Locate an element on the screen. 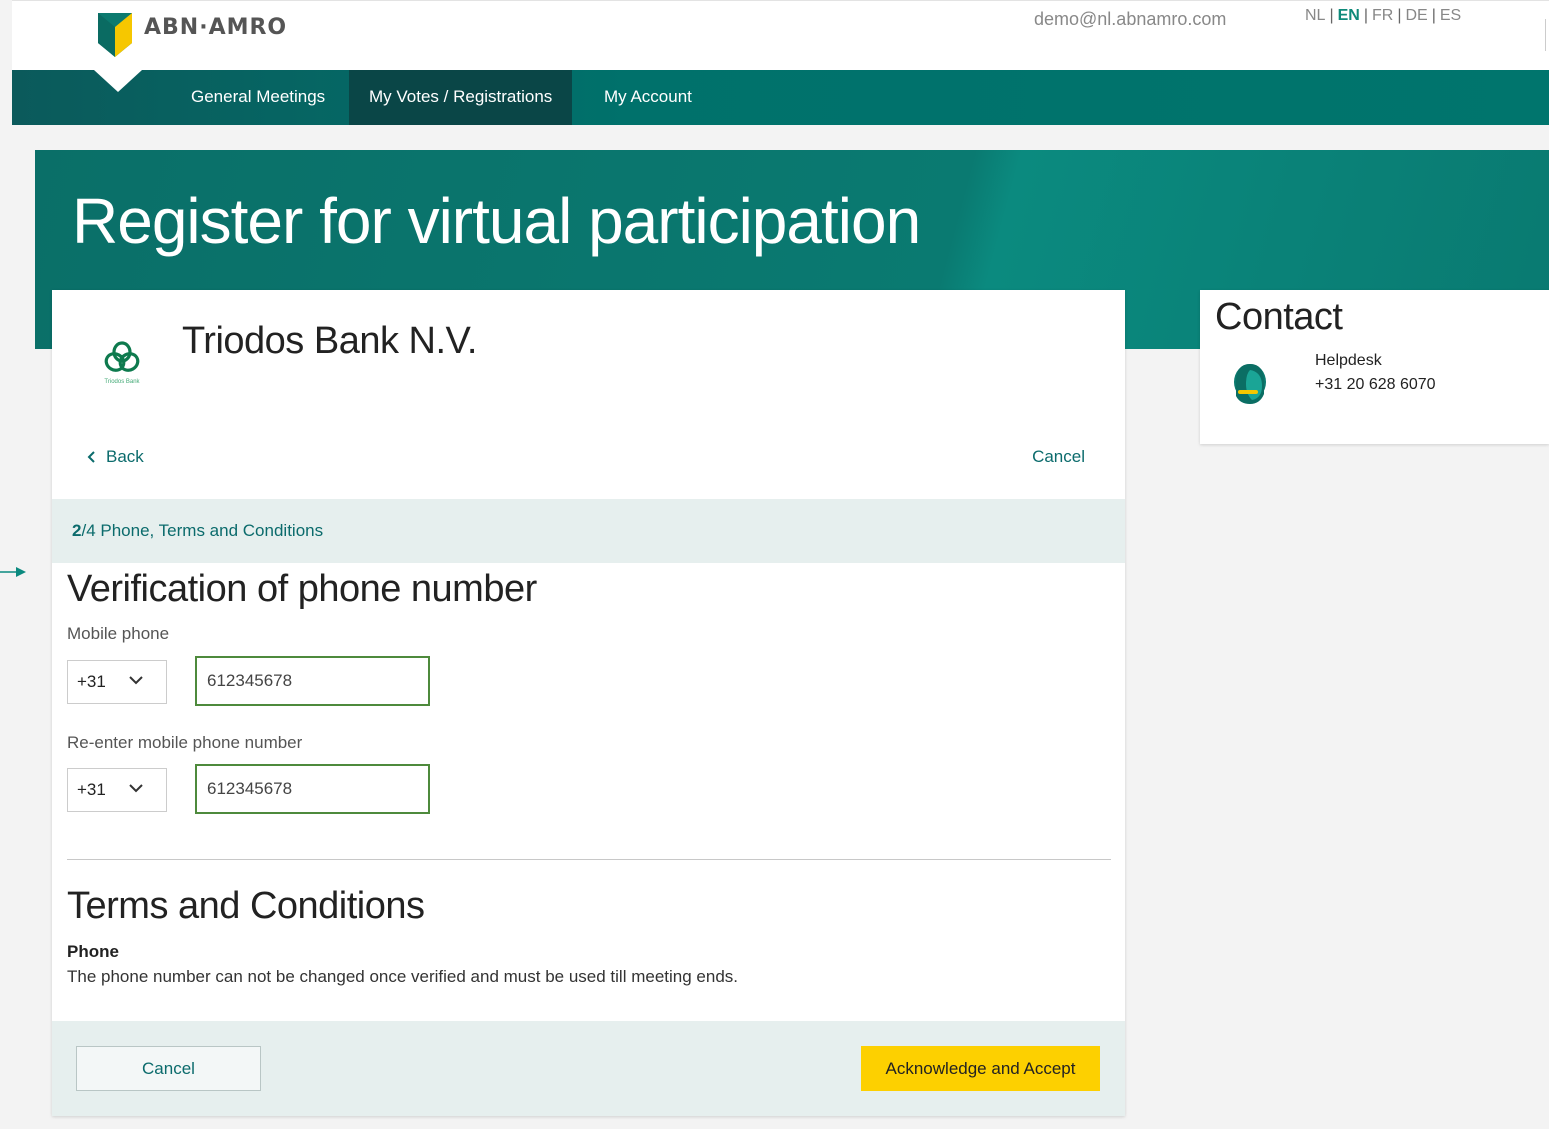 This screenshot has width=1549, height=1129. step-title: Phone, Terms and Conditions is located at coordinates (212, 530).